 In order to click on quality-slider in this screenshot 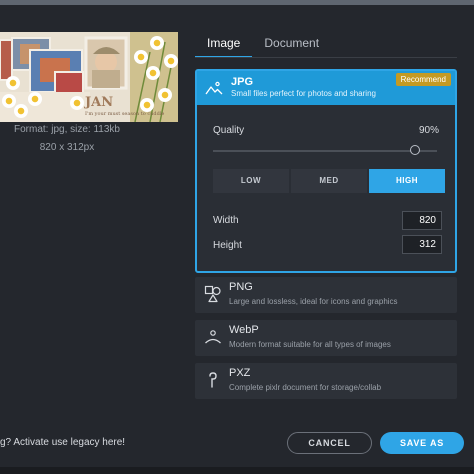, I will do `click(325, 151)`.